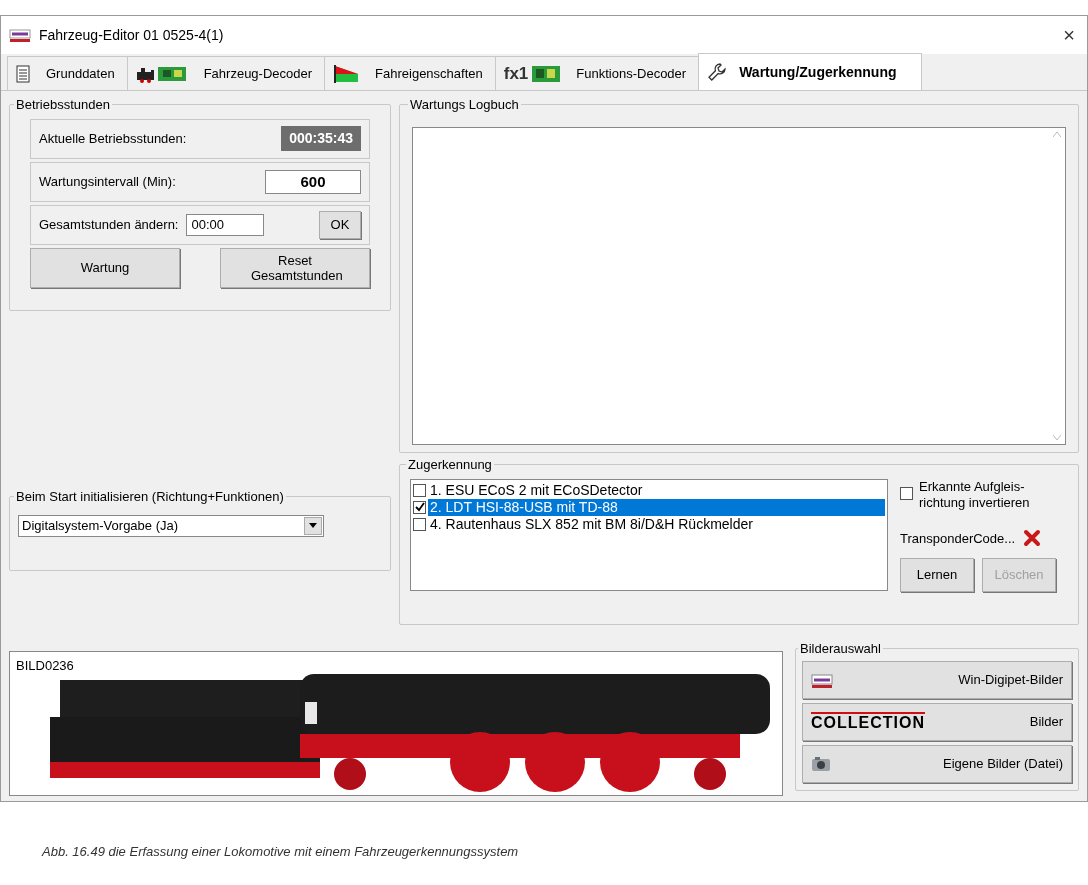 The width and height of the screenshot is (1088, 885). What do you see at coordinates (281, 852) in the screenshot?
I see `figure-caption: Abb. 16.49 die Erfassung einer Lokomotive mit einem Fahrzeugerkennungssystem` at bounding box center [281, 852].